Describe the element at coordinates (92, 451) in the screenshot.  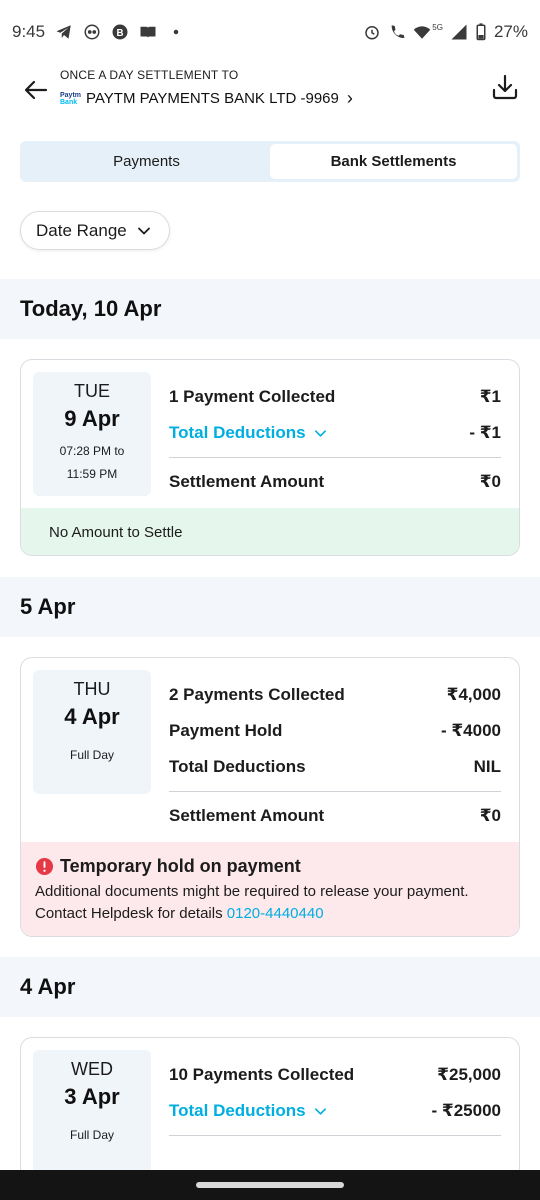
I see `settlement-time-from: 07:28 PM to` at that location.